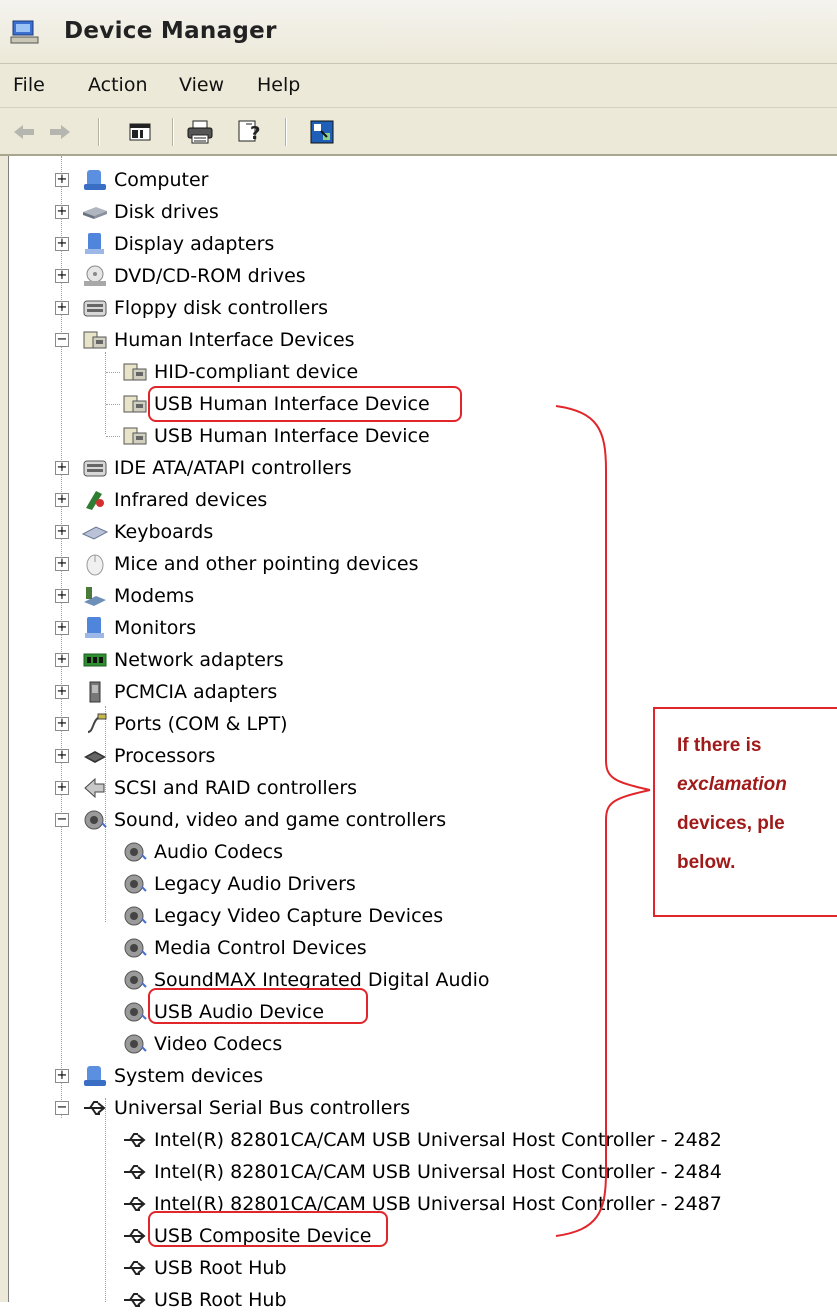 The height and width of the screenshot is (1316, 837). I want to click on show-hide-console-tree-icon, so click(140, 132).